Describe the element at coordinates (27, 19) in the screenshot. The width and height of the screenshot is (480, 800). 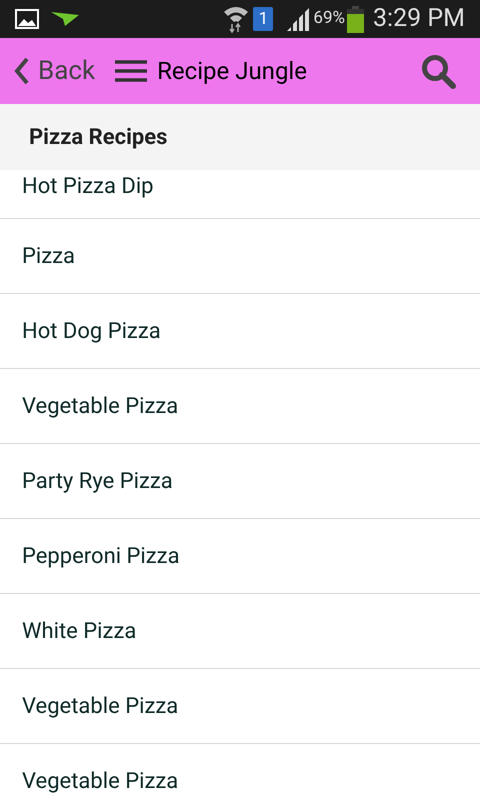
I see `picture-icon` at that location.